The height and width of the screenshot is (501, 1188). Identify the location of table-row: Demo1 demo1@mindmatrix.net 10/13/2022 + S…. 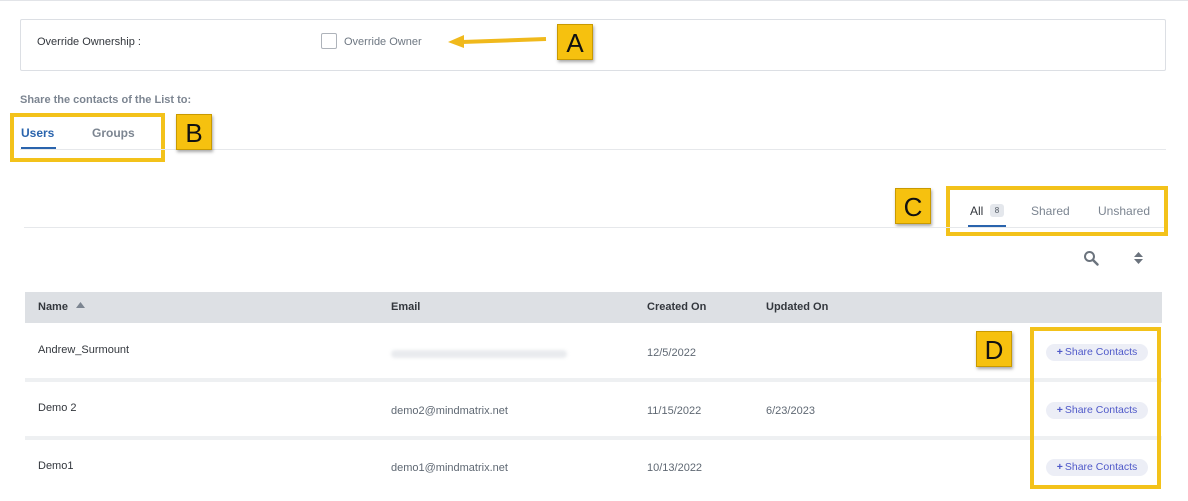
(593, 467).